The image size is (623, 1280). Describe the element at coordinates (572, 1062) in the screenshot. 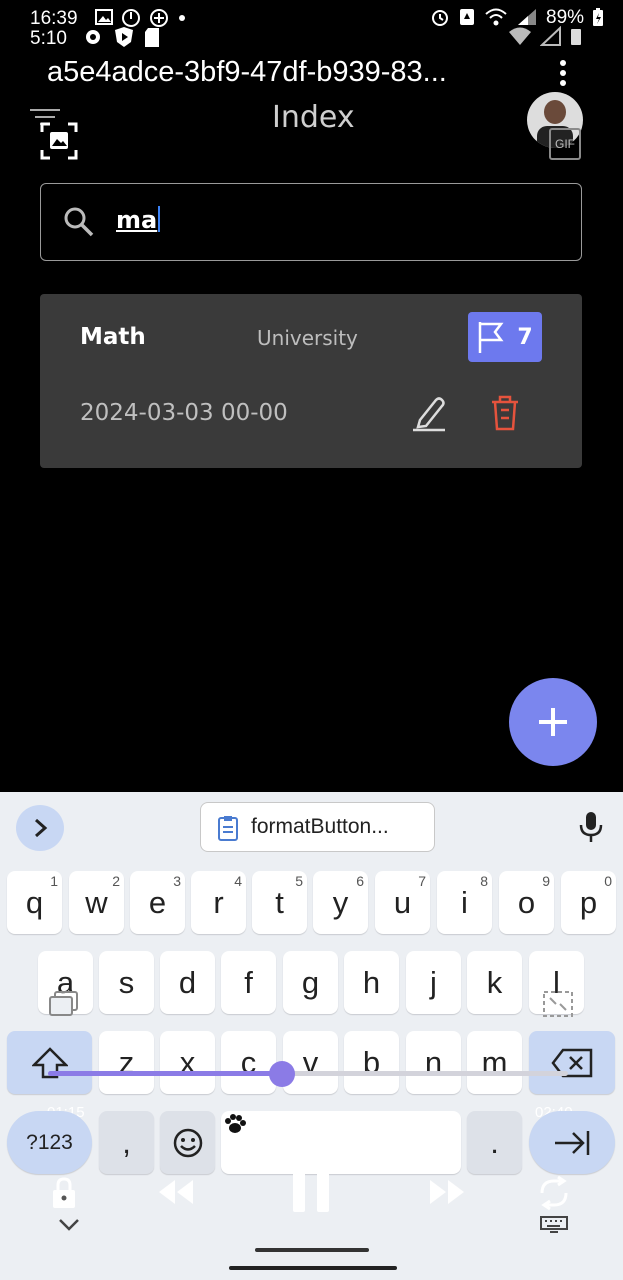

I see `backspace-key` at that location.